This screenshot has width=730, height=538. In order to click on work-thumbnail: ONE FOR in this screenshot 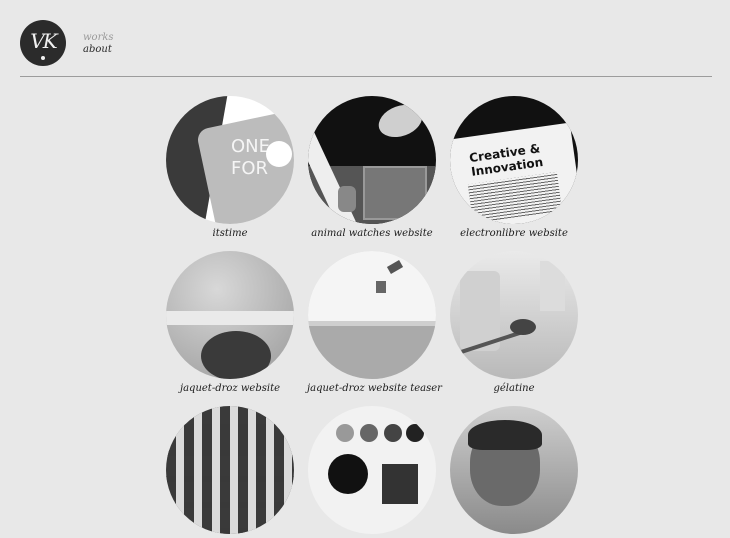, I will do `click(230, 160)`.